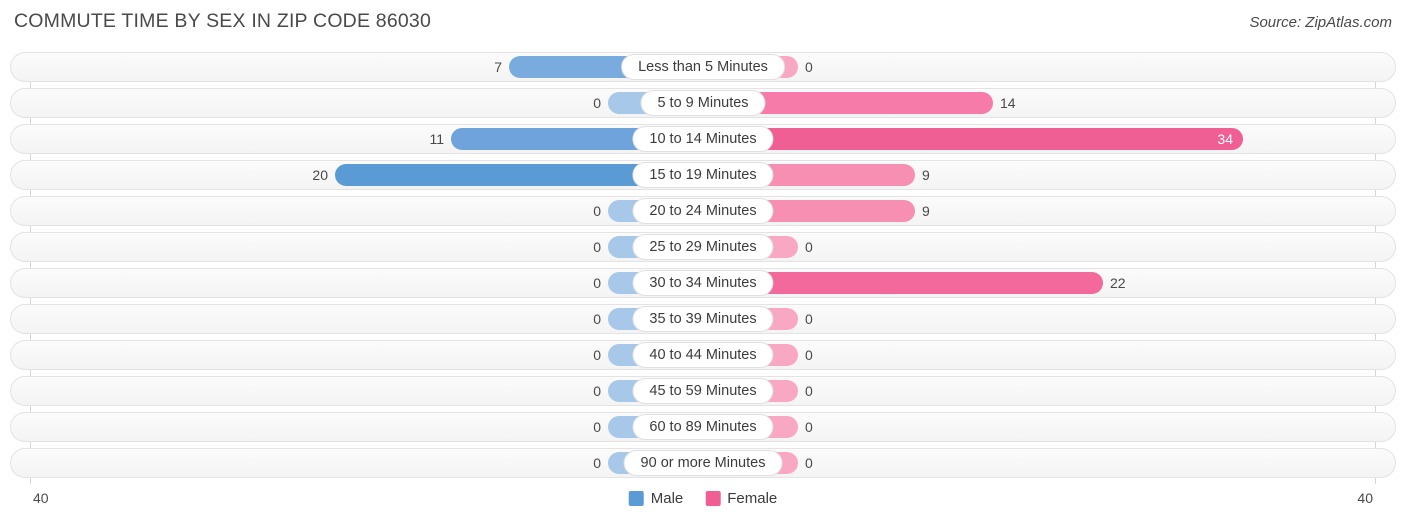 The height and width of the screenshot is (523, 1406). I want to click on legend-label-female: Female, so click(752, 498).